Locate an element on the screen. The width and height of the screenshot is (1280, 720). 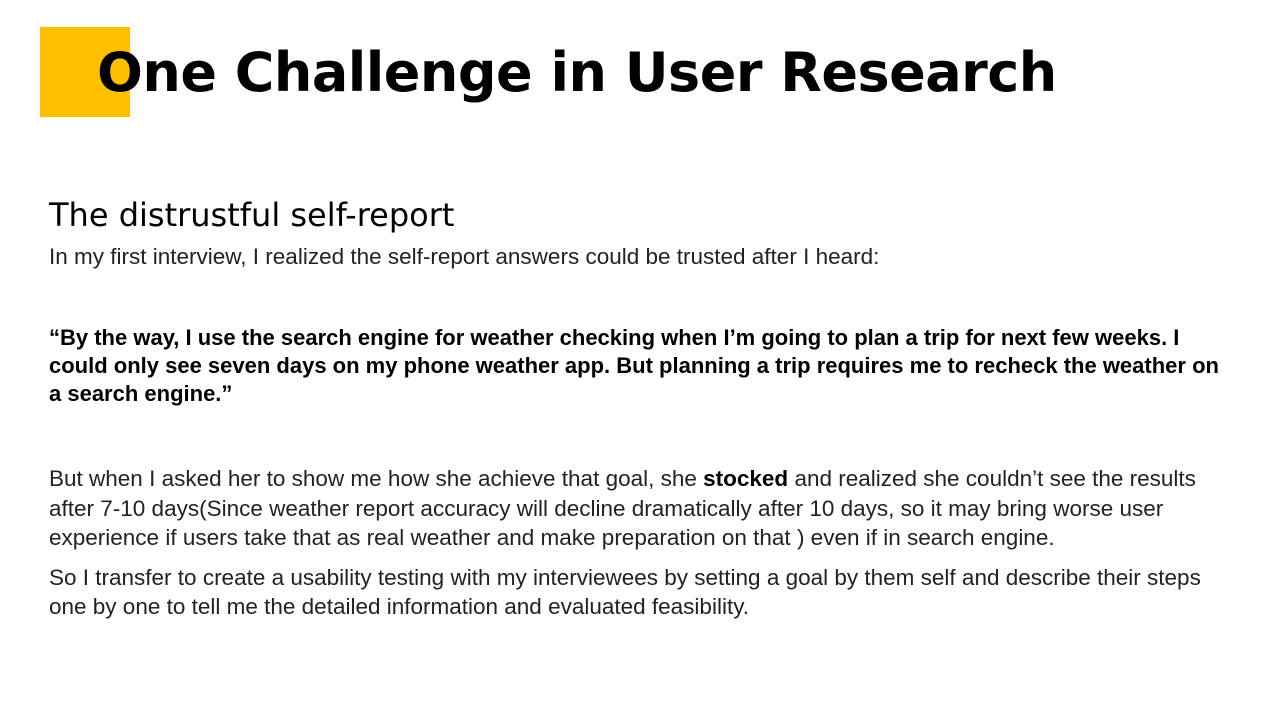
section-subtitle: The distrustful self-report is located at coordinates (252, 215).